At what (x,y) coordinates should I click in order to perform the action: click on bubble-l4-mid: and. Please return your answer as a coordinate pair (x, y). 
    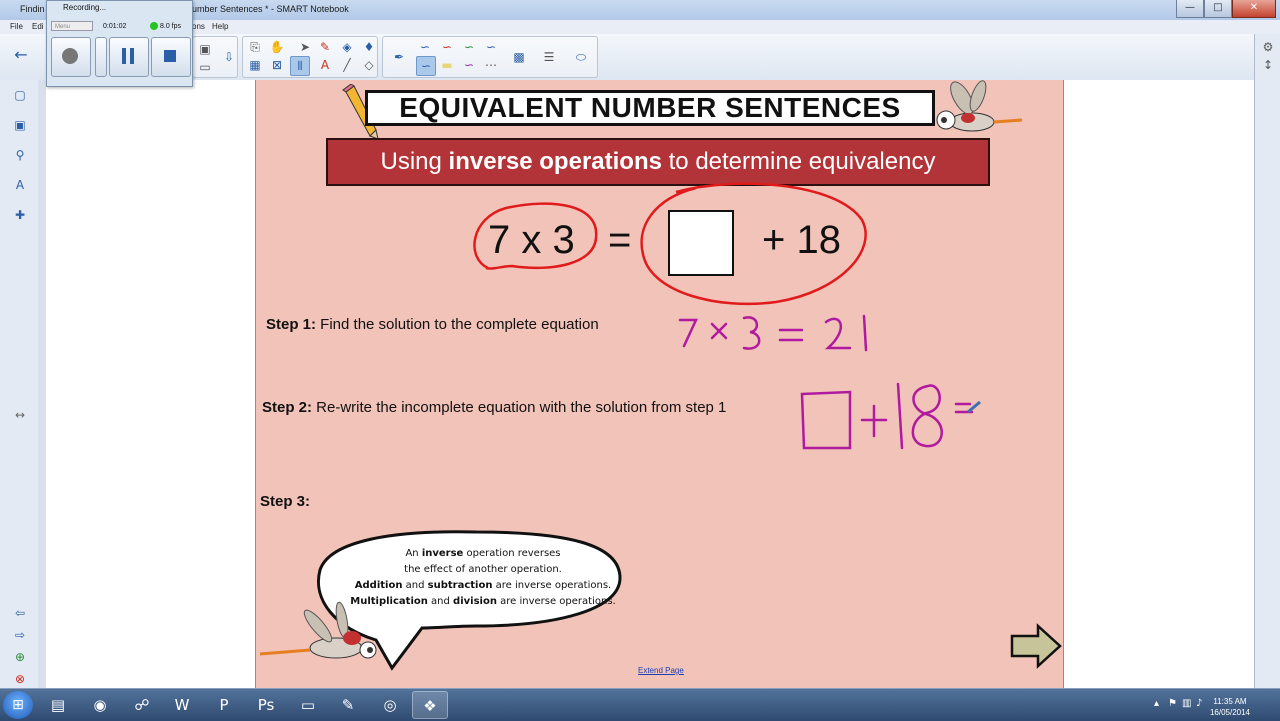
    Looking at the image, I should click on (440, 601).